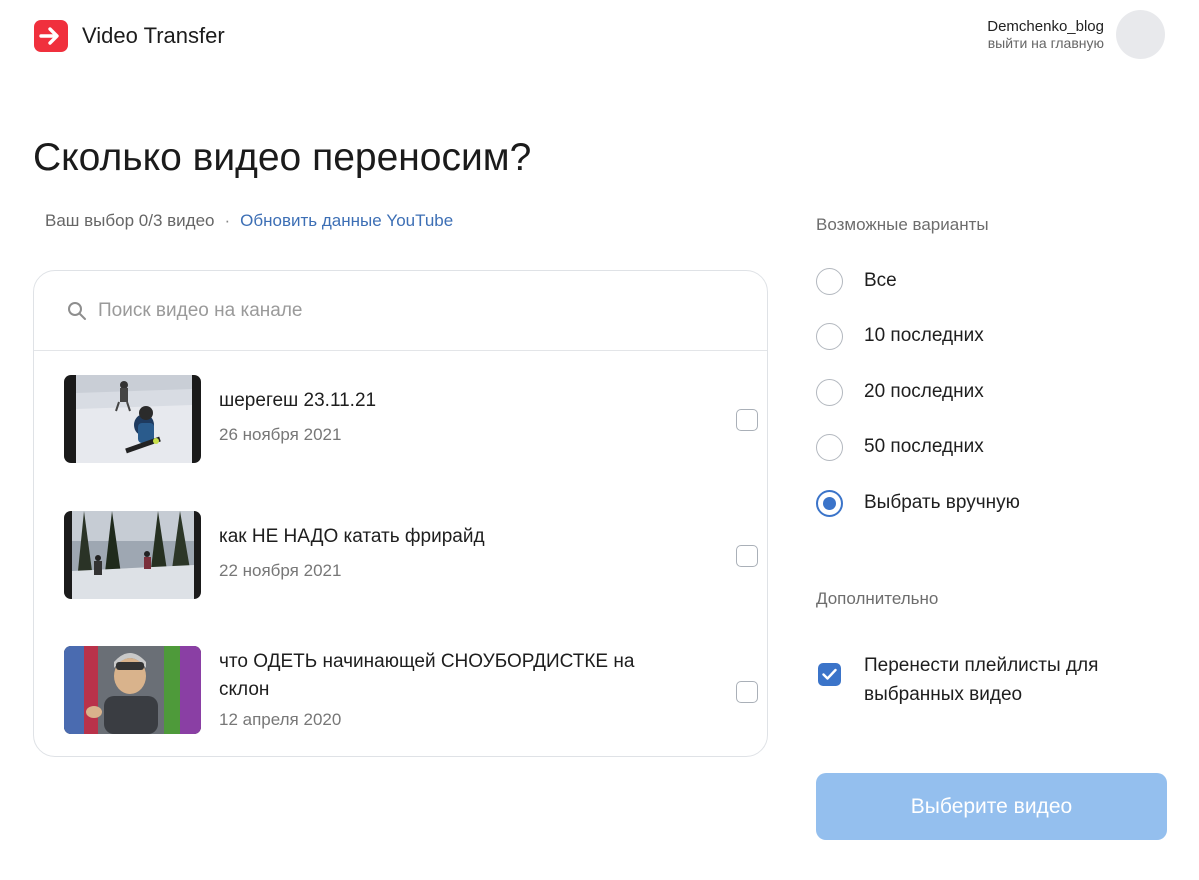  What do you see at coordinates (924, 446) in the screenshot?
I see `option-label: 50 последних` at bounding box center [924, 446].